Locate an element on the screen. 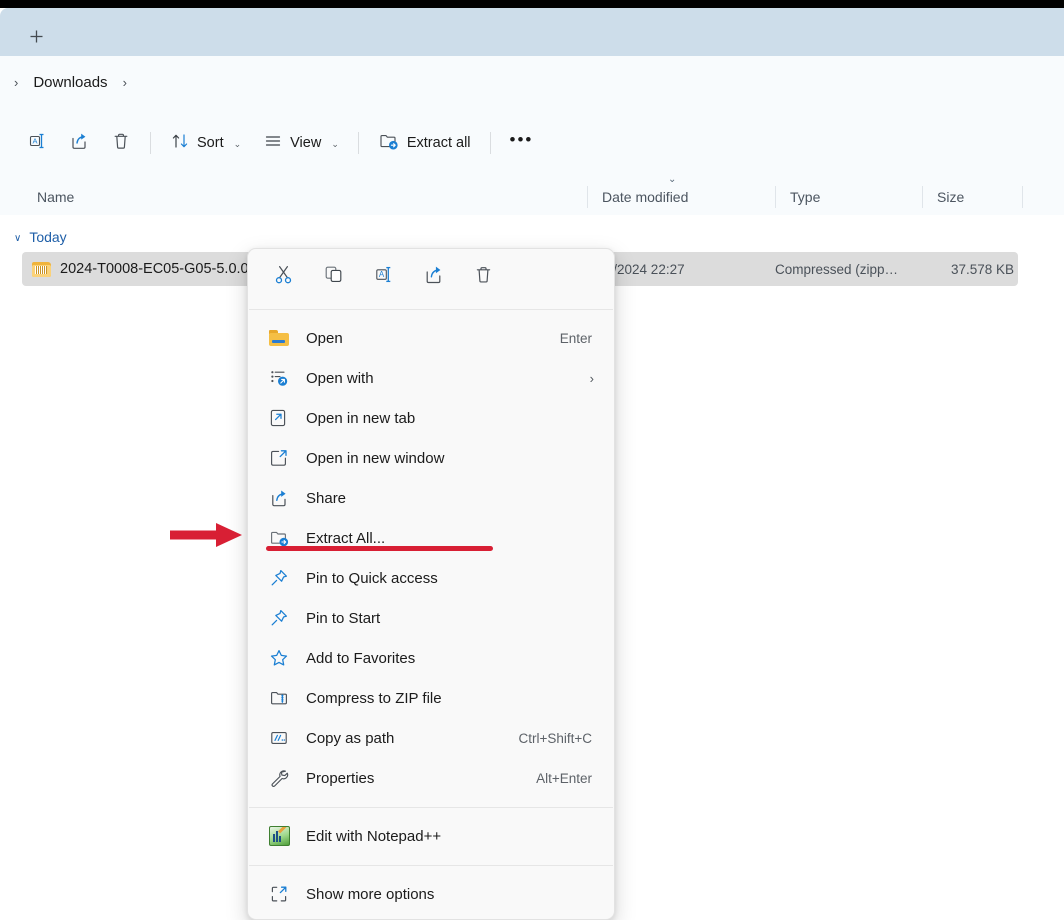 The width and height of the screenshot is (1064, 920). view-button: View ⌄ is located at coordinates (301, 143).